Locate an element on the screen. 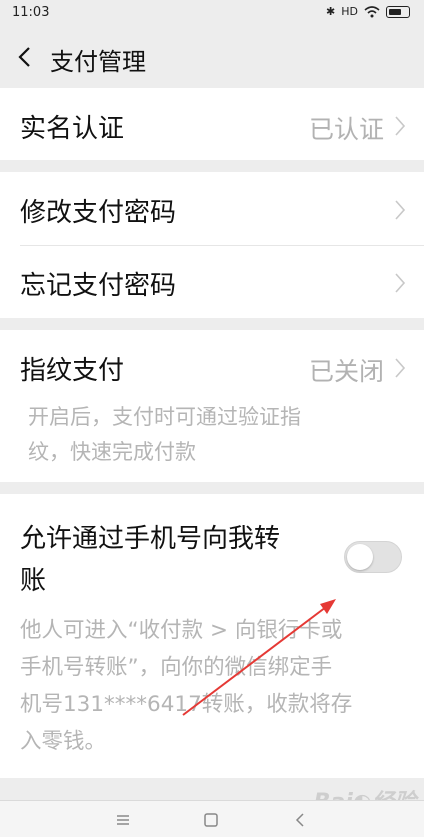 The height and width of the screenshot is (837, 424). system-nav-bar is located at coordinates (212, 818).